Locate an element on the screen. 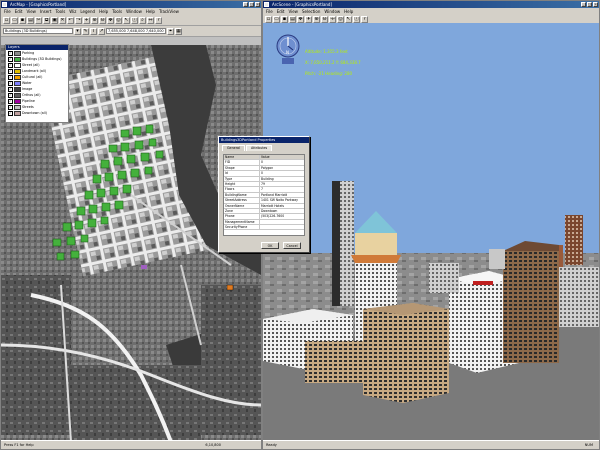 This screenshot has width=600, height=450. layout-icon: ▦ is located at coordinates (178, 31).